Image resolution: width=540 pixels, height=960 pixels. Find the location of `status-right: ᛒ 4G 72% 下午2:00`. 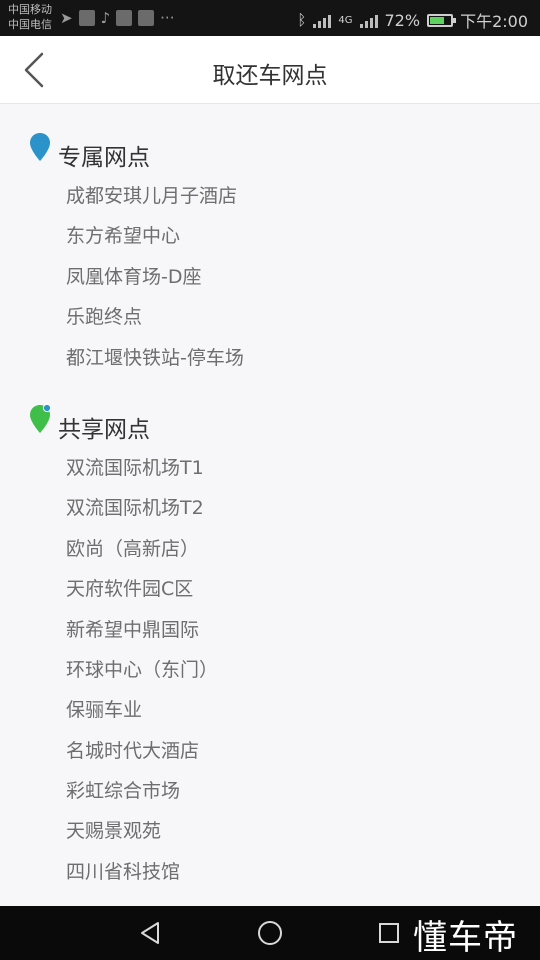

status-right: ᛒ 4G 72% 下午2:00 is located at coordinates (412, 20).